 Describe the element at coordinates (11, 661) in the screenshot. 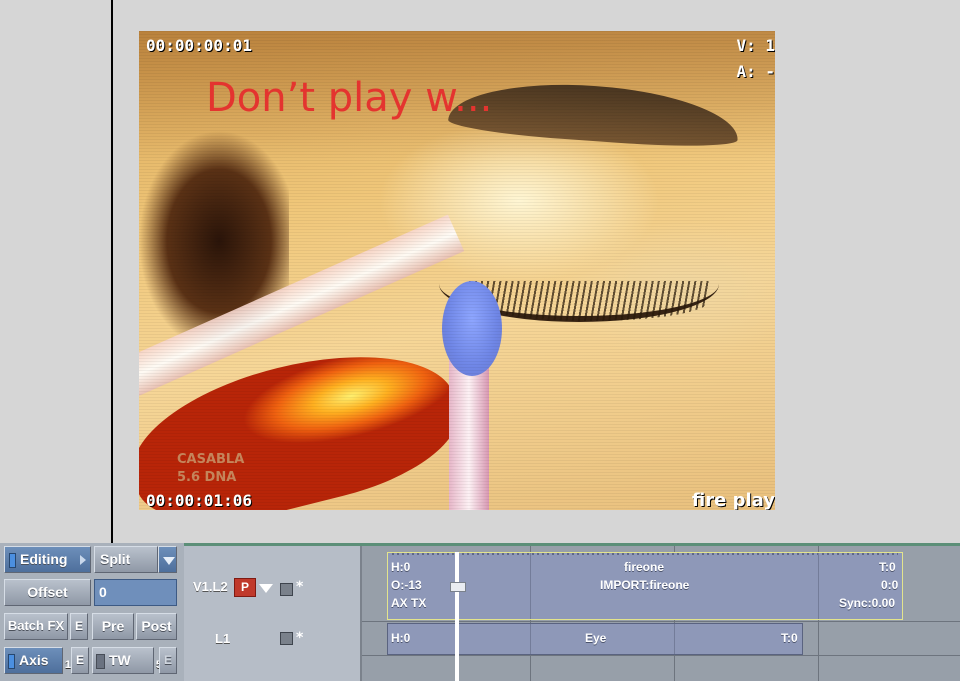

I see `axis-led-icon` at that location.